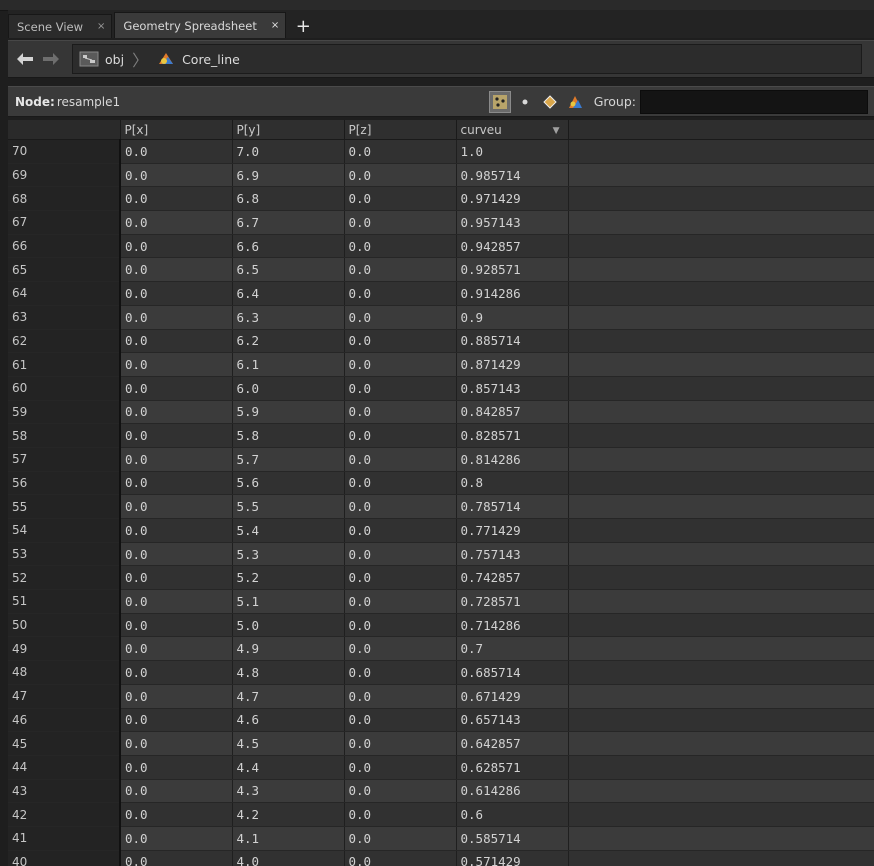 The image size is (874, 866). Describe the element at coordinates (176, 130) in the screenshot. I see `column-header-px: P[x]` at that location.